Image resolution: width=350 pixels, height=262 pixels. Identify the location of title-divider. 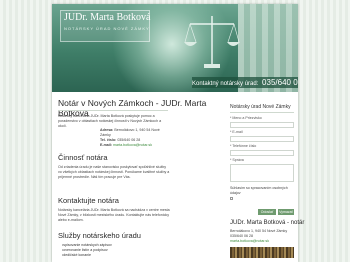
(113, 110).